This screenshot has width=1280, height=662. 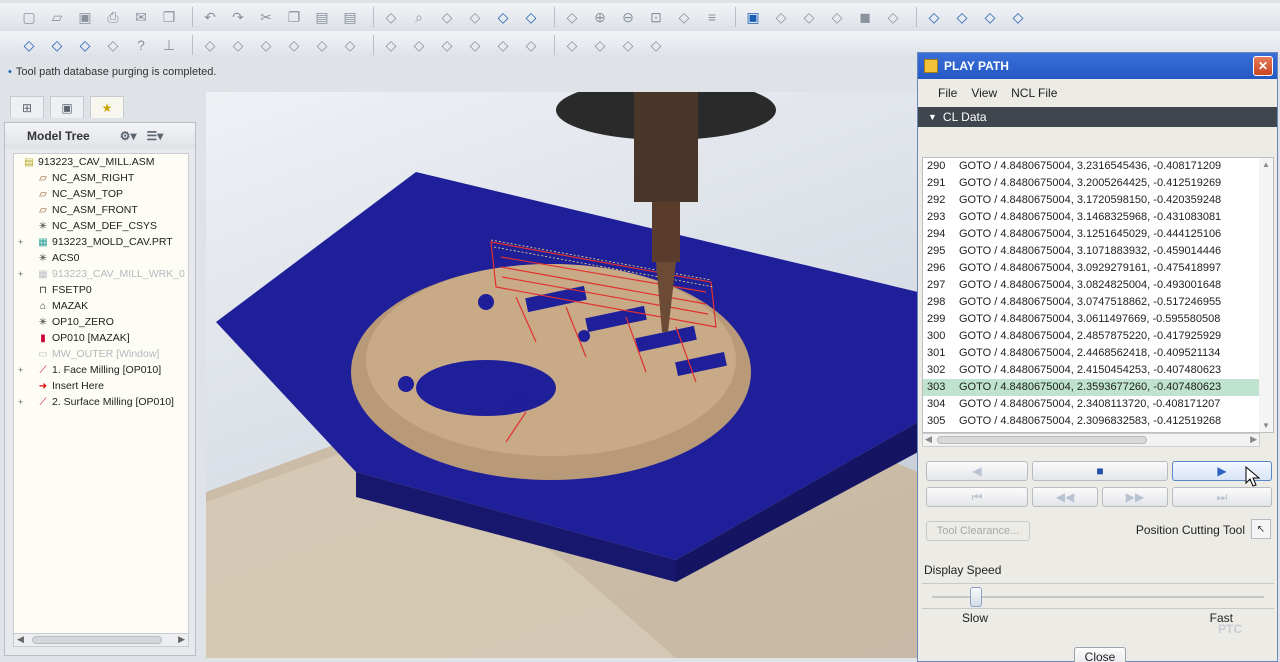 What do you see at coordinates (1065, 497) in the screenshot?
I see `step-backward-button: ◀◀` at bounding box center [1065, 497].